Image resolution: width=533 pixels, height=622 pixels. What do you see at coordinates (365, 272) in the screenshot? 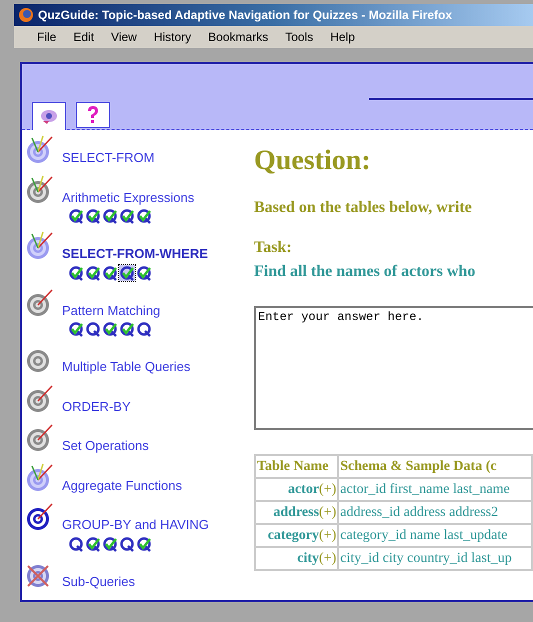
I see `task-text: Find all the names of actors who` at bounding box center [365, 272].